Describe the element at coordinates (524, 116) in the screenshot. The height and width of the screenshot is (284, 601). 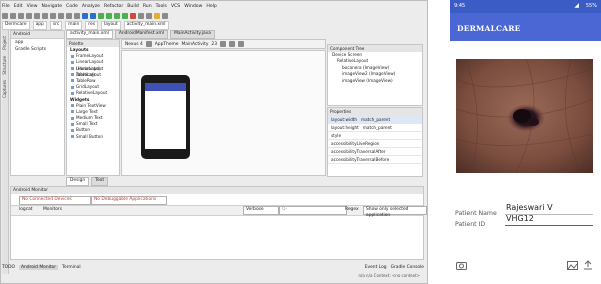
I see `skin-lesion-image` at that location.